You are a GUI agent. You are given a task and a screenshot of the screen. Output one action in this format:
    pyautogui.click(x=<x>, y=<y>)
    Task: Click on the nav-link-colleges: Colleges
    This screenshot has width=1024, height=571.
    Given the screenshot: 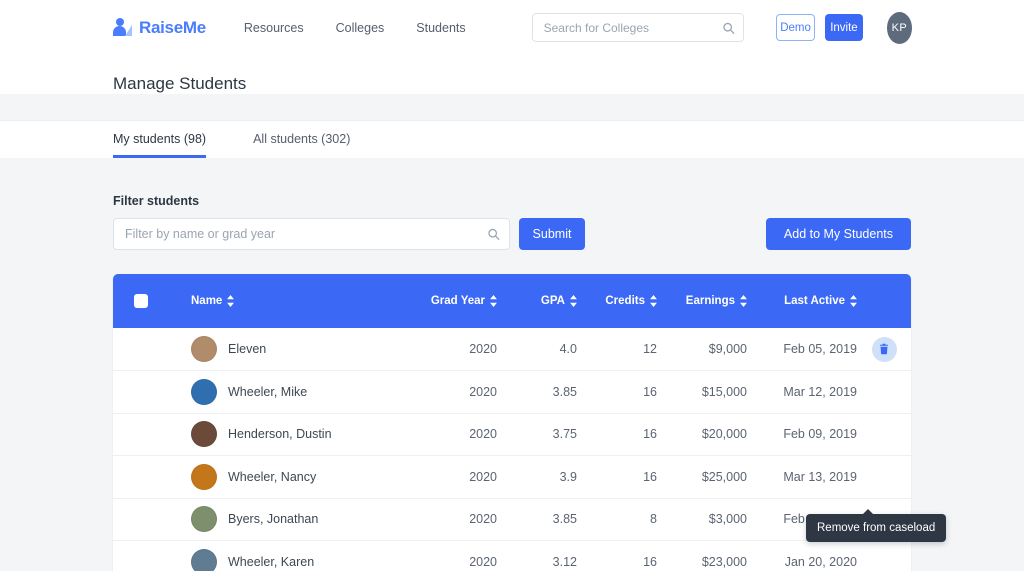 What is the action you would take?
    pyautogui.click(x=360, y=28)
    